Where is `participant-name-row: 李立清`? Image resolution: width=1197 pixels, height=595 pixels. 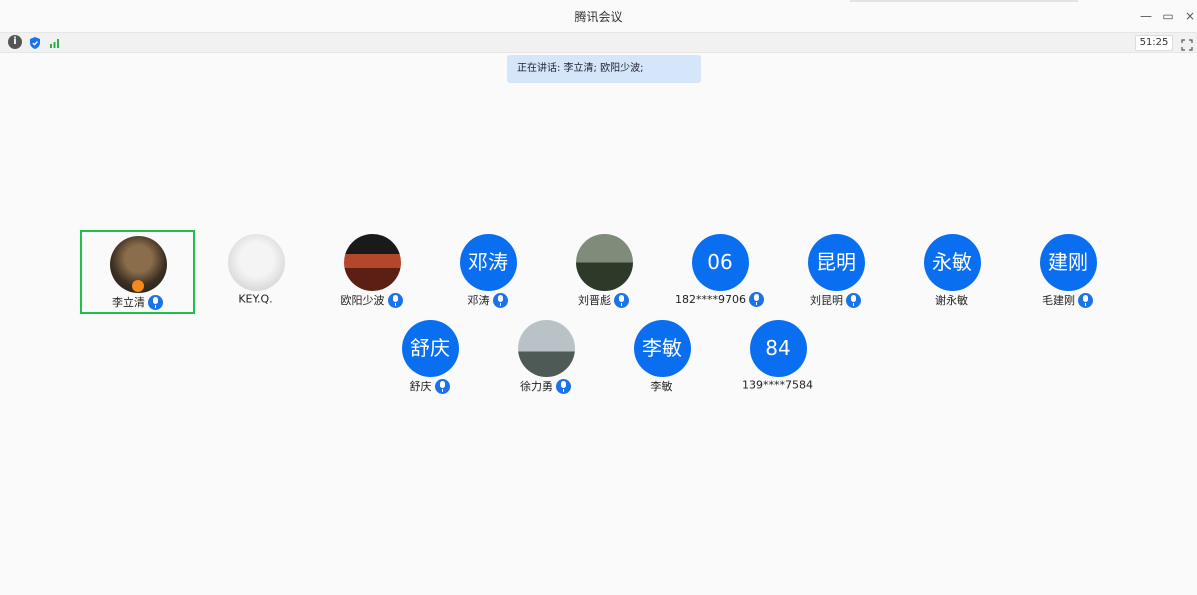
participant-name-row: 李立清 is located at coordinates (137, 302).